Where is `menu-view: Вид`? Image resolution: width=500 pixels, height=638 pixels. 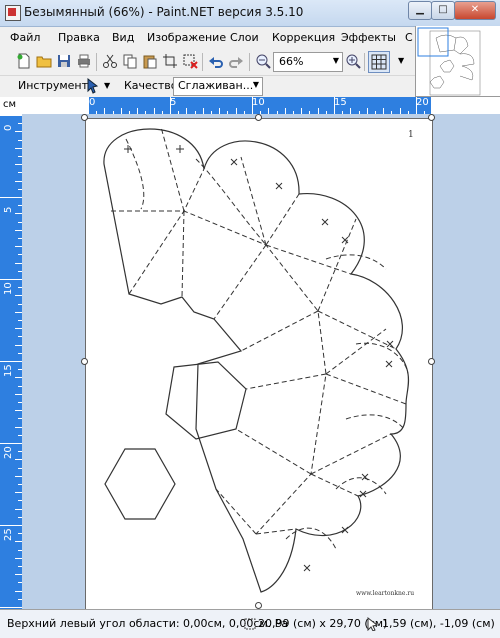 menu-view: Вид is located at coordinates (123, 37).